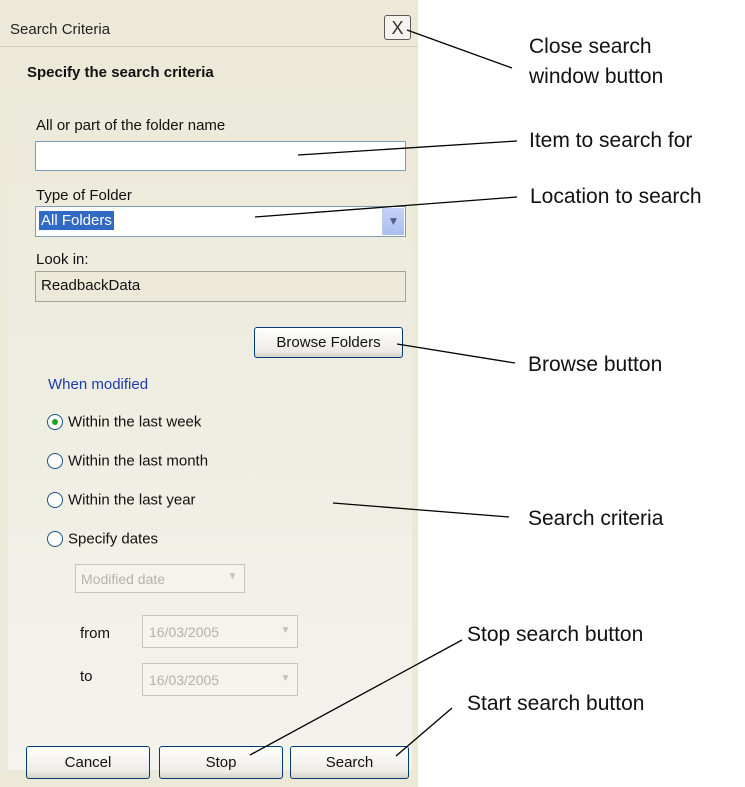  What do you see at coordinates (386, 207) in the screenshot?
I see `callout-line-location` at bounding box center [386, 207].